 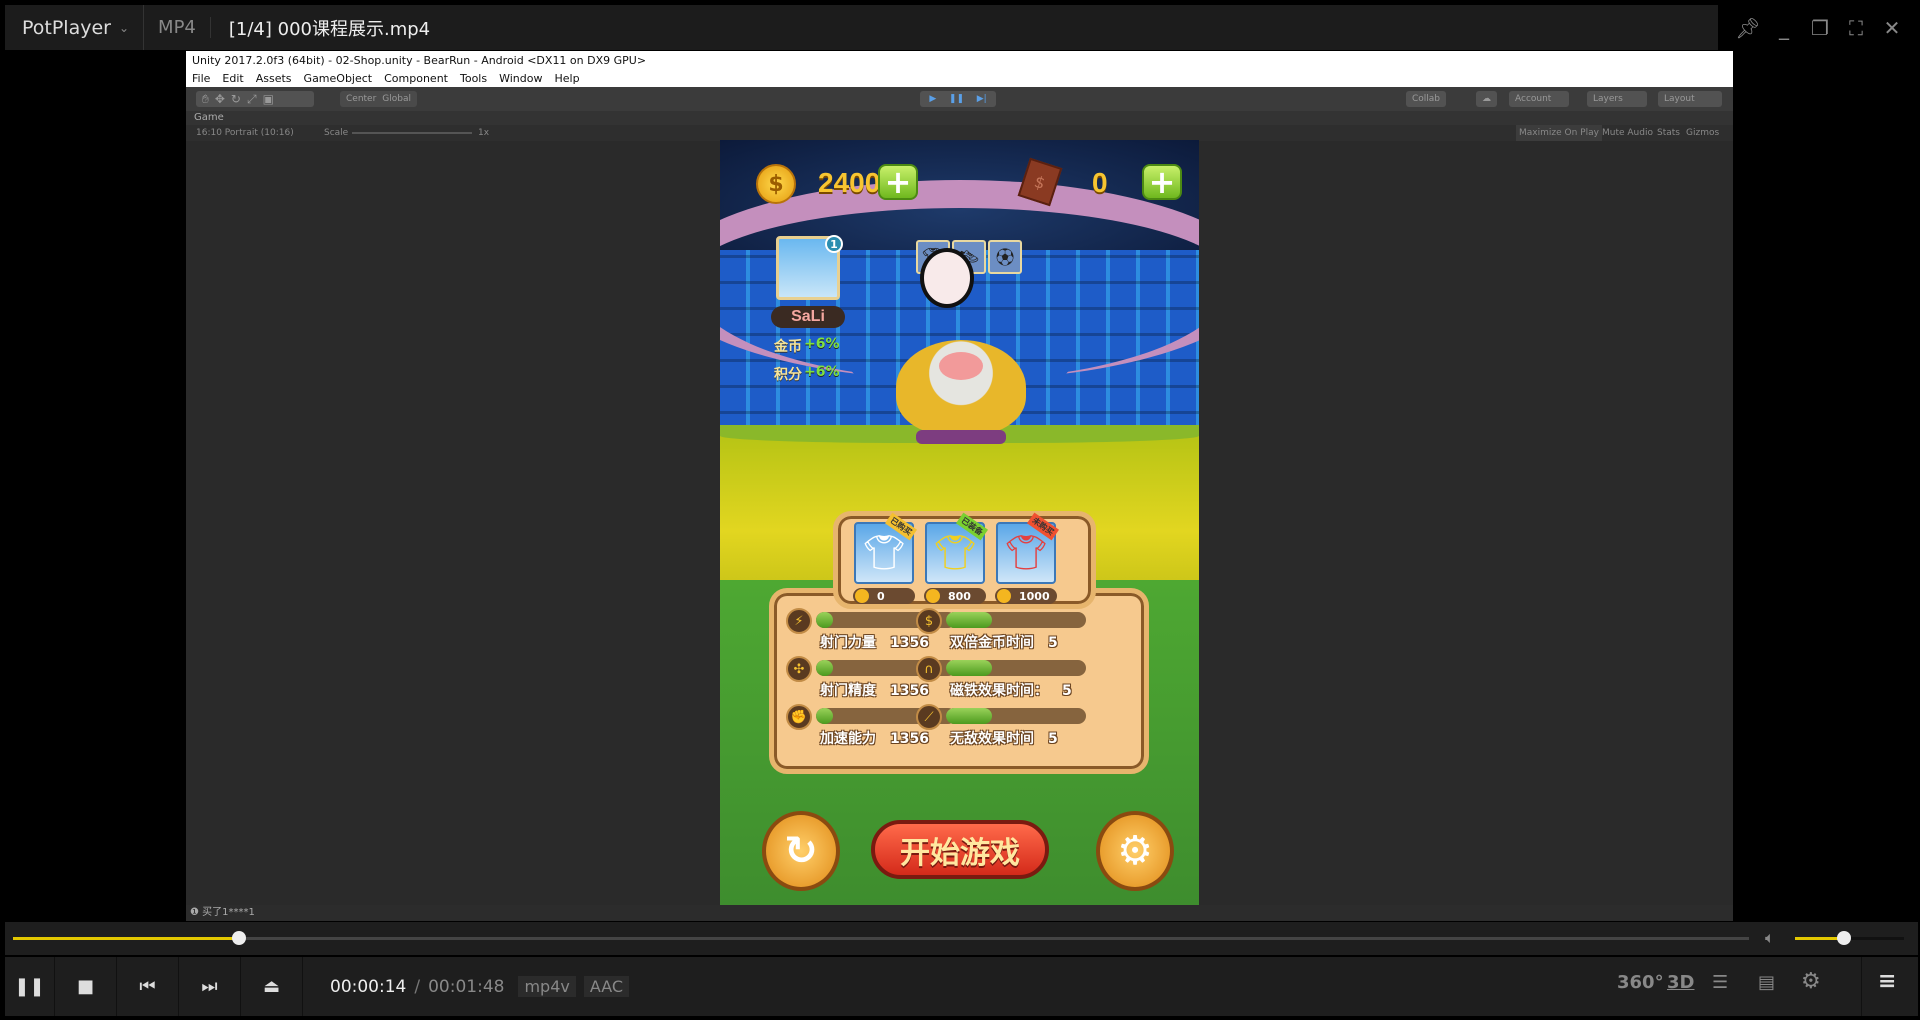 I want to click on fullscreen-icon: ⛶, so click(x=1856, y=28).